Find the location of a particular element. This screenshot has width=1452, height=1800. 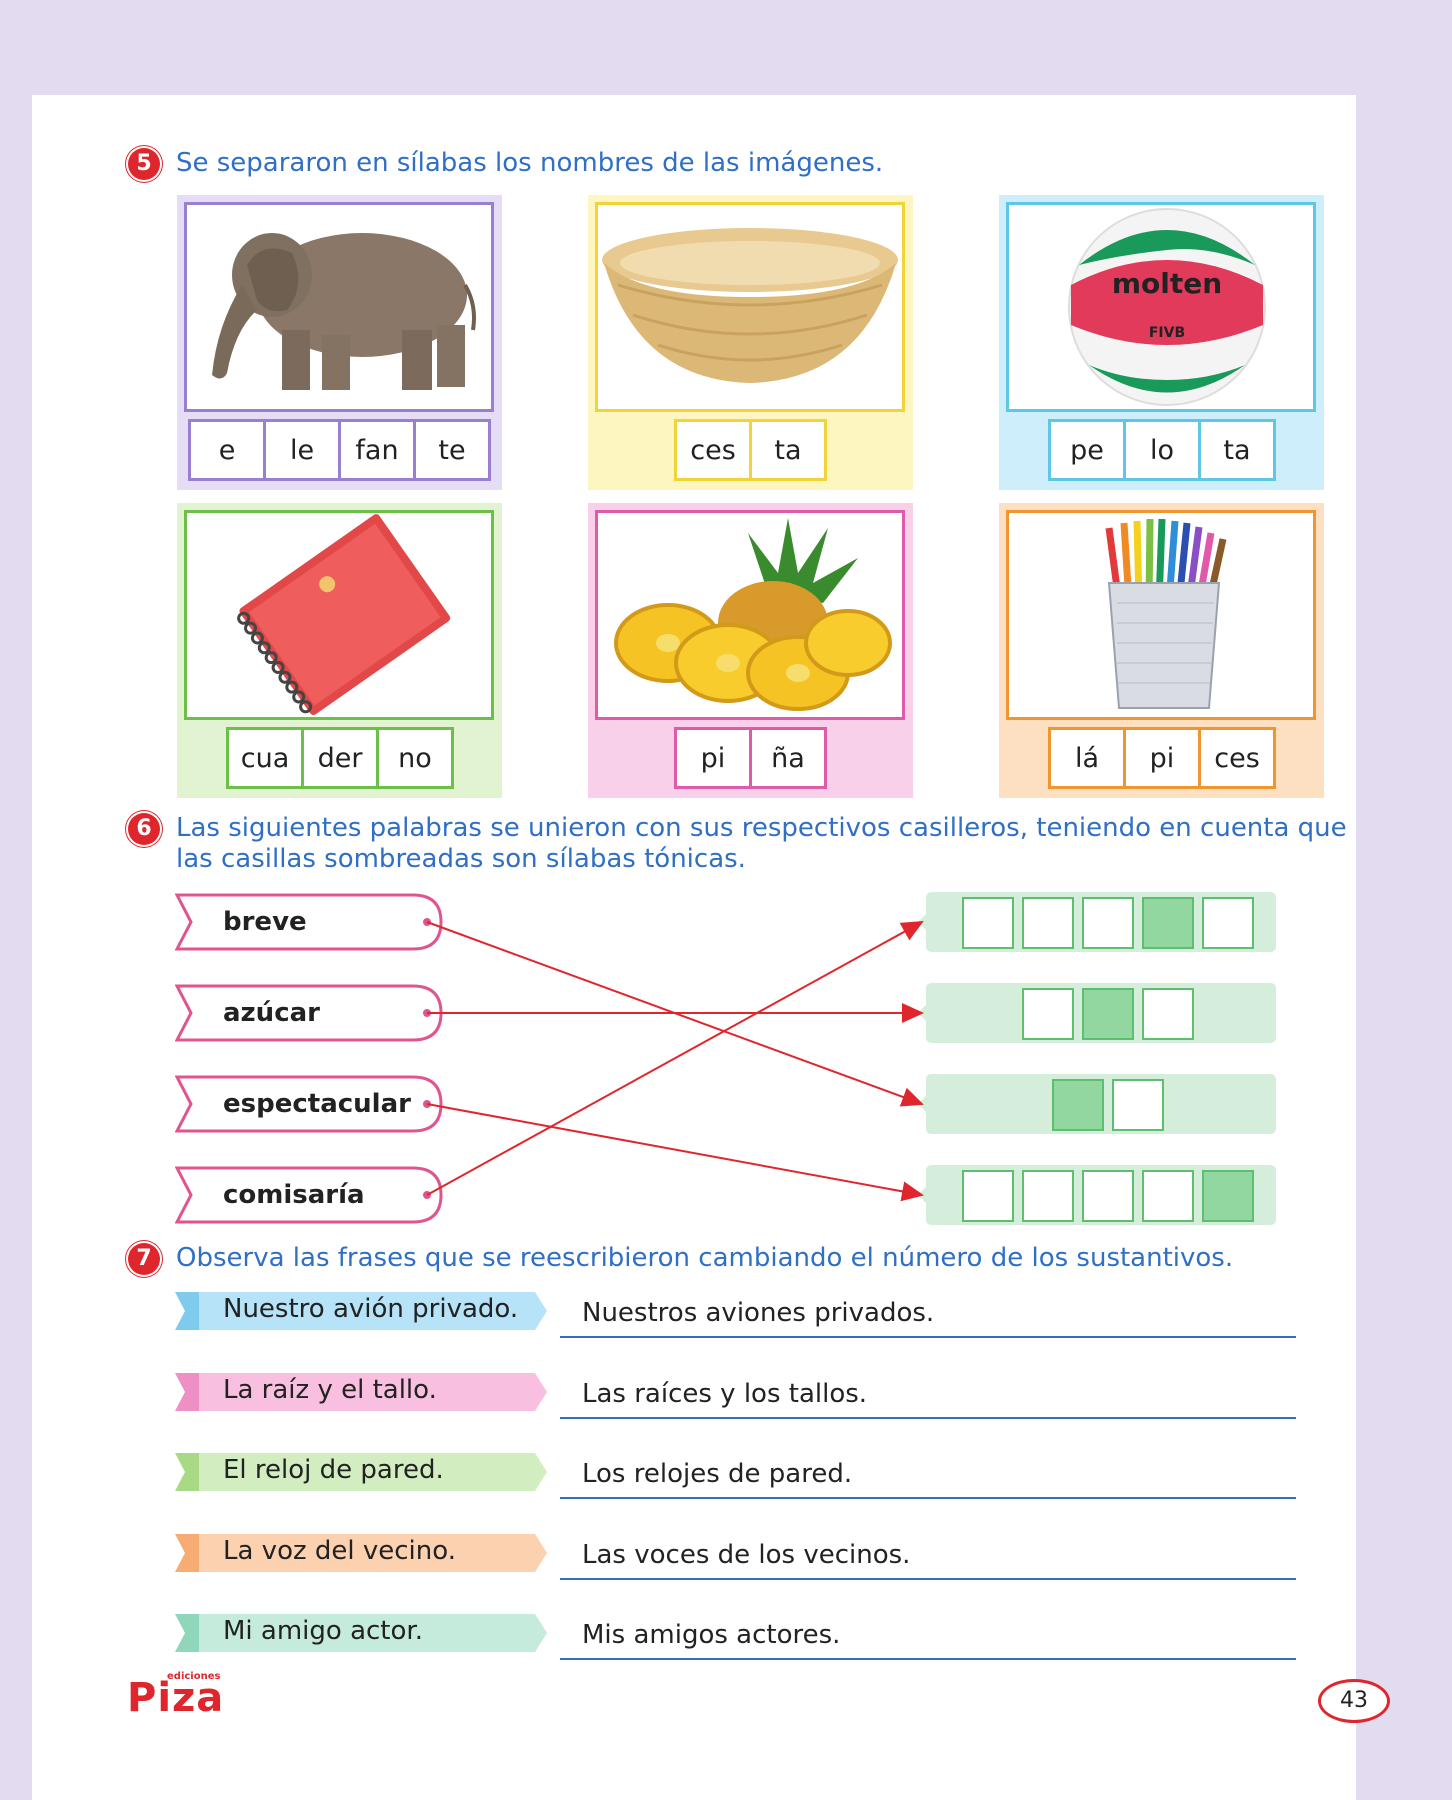

page-number: 43 is located at coordinates (1354, 1701).